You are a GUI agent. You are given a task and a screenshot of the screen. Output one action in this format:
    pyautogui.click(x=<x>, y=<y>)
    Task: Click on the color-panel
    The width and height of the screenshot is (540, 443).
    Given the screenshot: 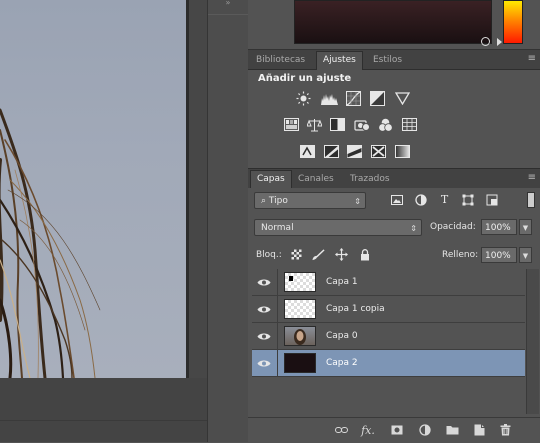 What is the action you would take?
    pyautogui.click(x=394, y=25)
    